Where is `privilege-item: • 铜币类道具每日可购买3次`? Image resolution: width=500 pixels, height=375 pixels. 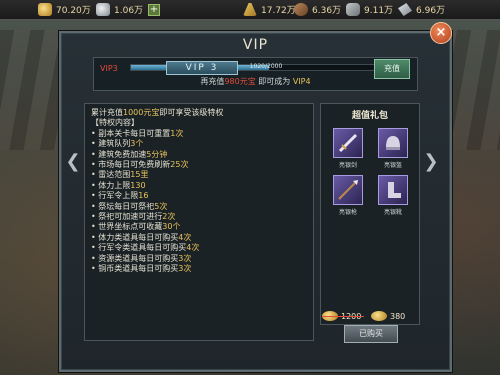
privilege-item: • 铜币类道具每日可购买3次 is located at coordinates (199, 269).